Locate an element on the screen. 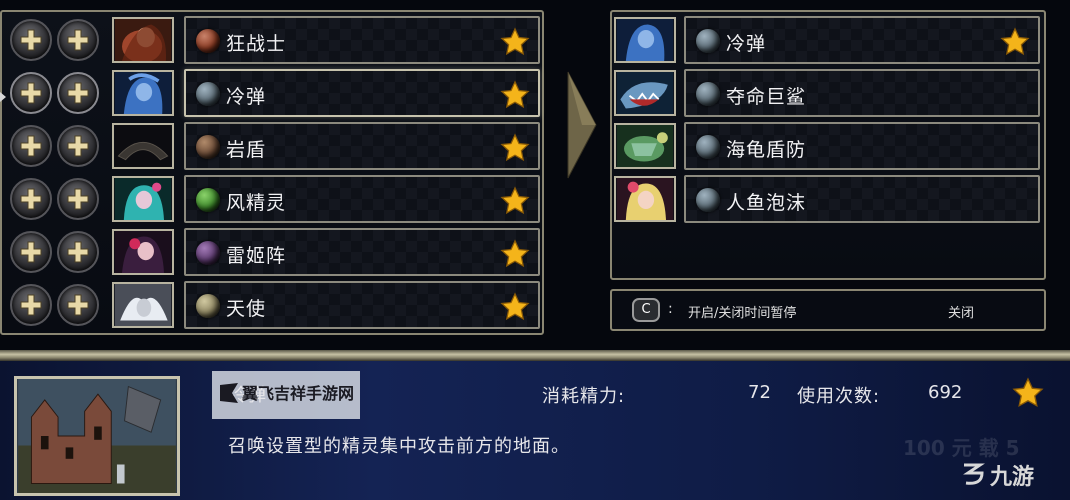 This screenshot has width=1070, height=500. skill-name: 风精灵 is located at coordinates (256, 203).